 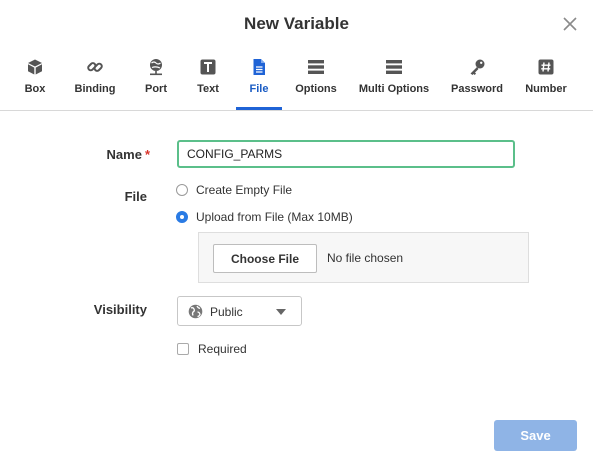 I want to click on create-empty-file-radio, so click(x=182, y=190).